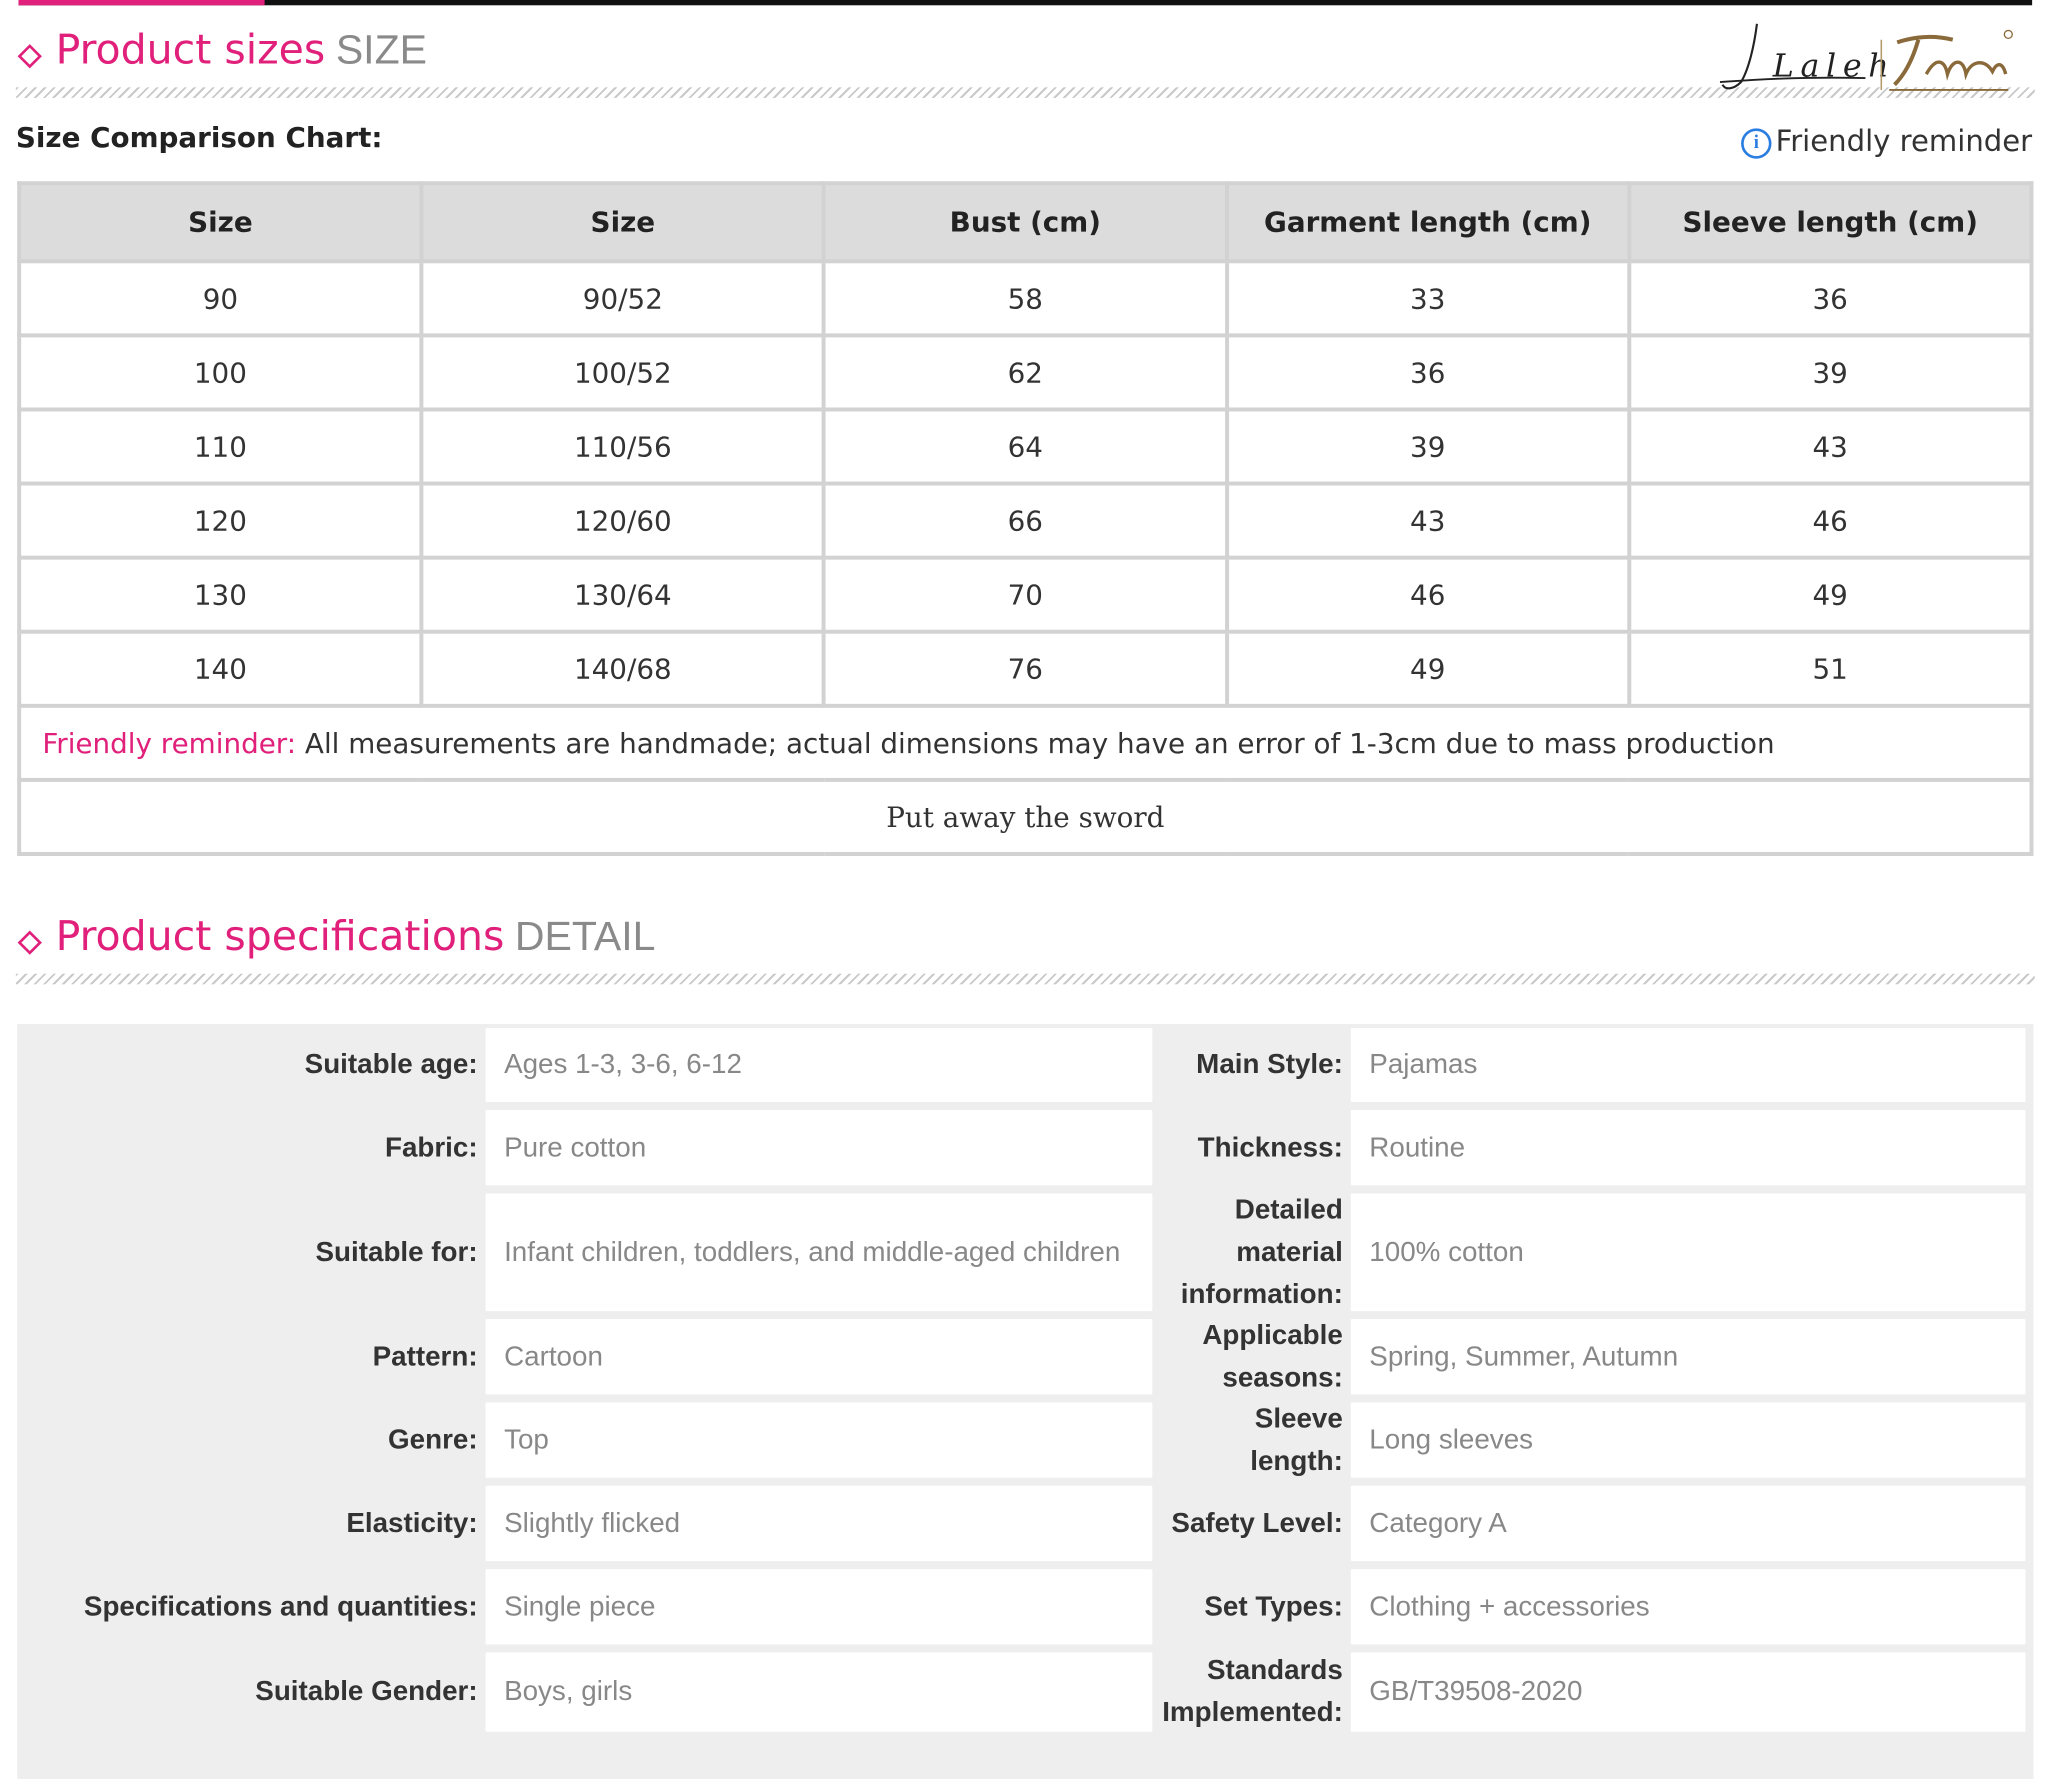  I want to click on friendly-reminder-label: Friendly reminder, so click(1904, 142).